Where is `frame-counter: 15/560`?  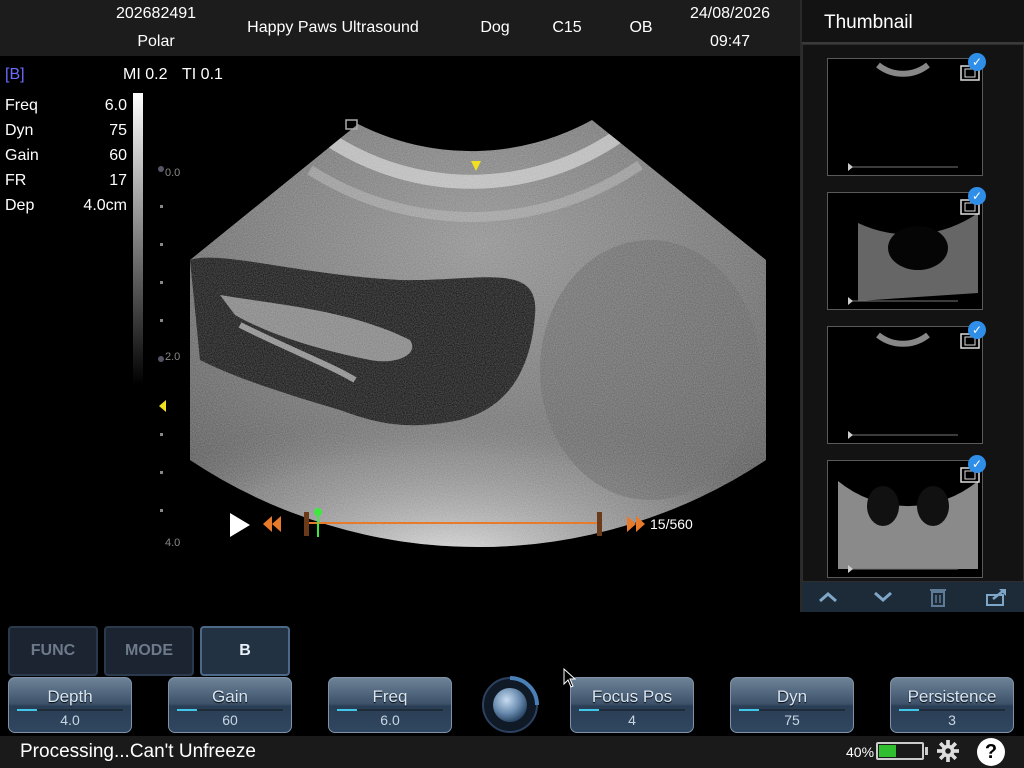 frame-counter: 15/560 is located at coordinates (671, 524).